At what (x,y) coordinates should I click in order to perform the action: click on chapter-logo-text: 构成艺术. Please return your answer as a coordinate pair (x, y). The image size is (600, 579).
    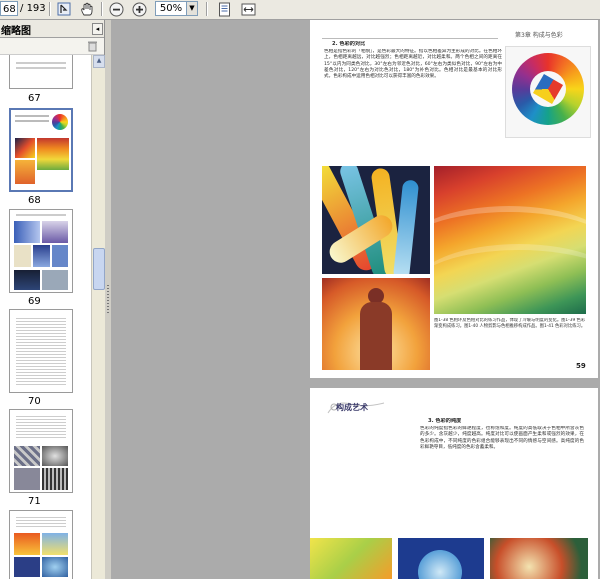
    Looking at the image, I should click on (352, 407).